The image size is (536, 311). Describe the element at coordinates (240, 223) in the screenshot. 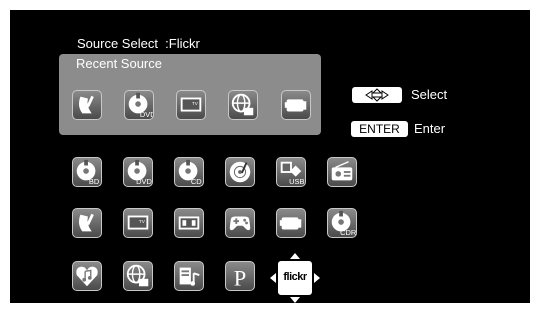

I see `game-controller-icon` at that location.